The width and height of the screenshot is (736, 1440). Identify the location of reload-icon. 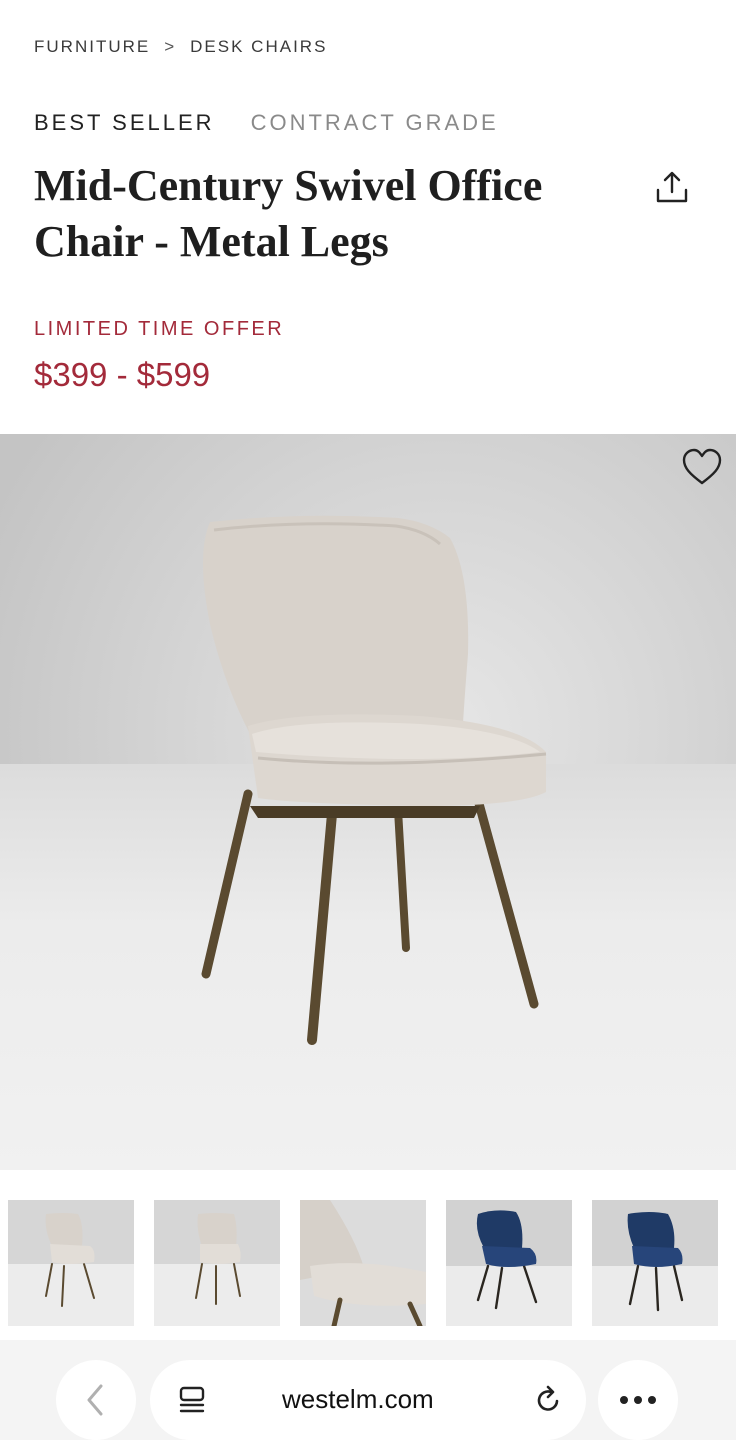
(548, 1400).